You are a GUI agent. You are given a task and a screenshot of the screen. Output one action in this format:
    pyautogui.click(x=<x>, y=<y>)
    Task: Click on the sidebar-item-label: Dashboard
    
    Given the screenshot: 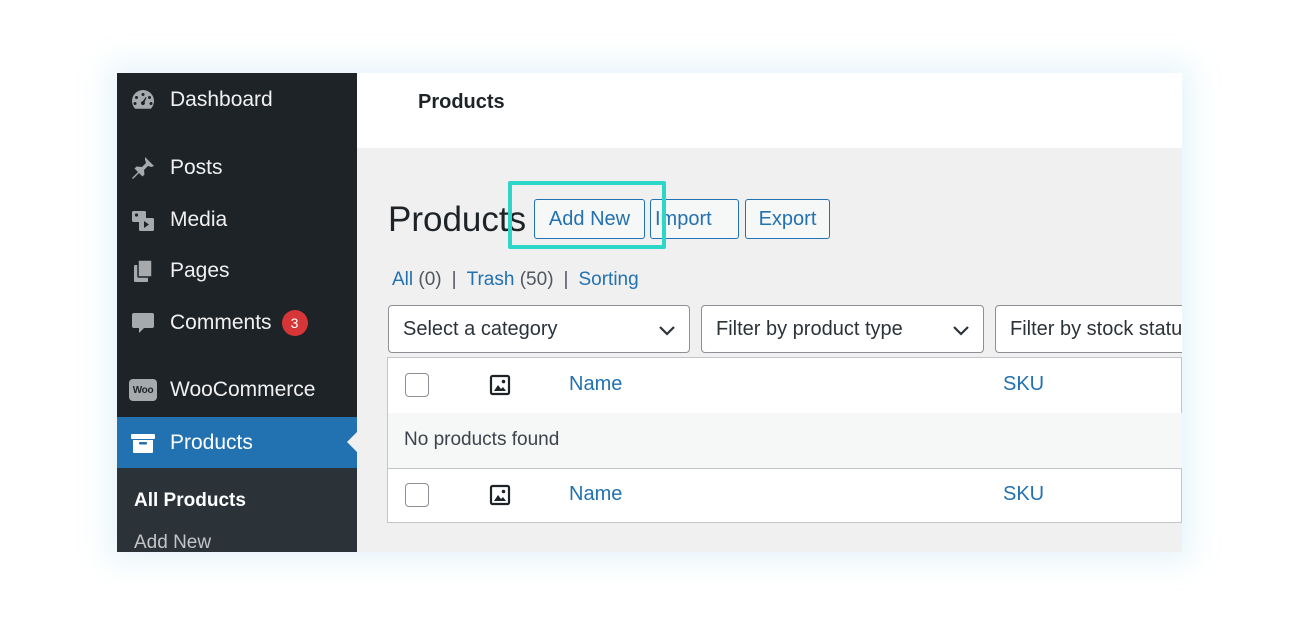 What is the action you would take?
    pyautogui.click(x=221, y=99)
    